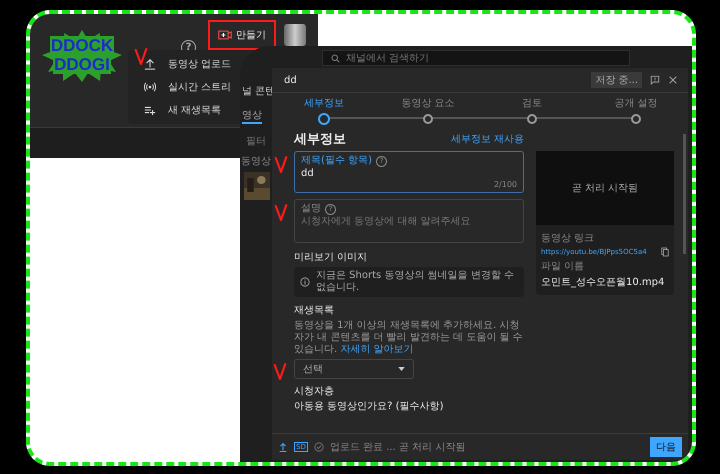  What do you see at coordinates (150, 110) in the screenshot?
I see `playlist-add-icon` at bounding box center [150, 110].